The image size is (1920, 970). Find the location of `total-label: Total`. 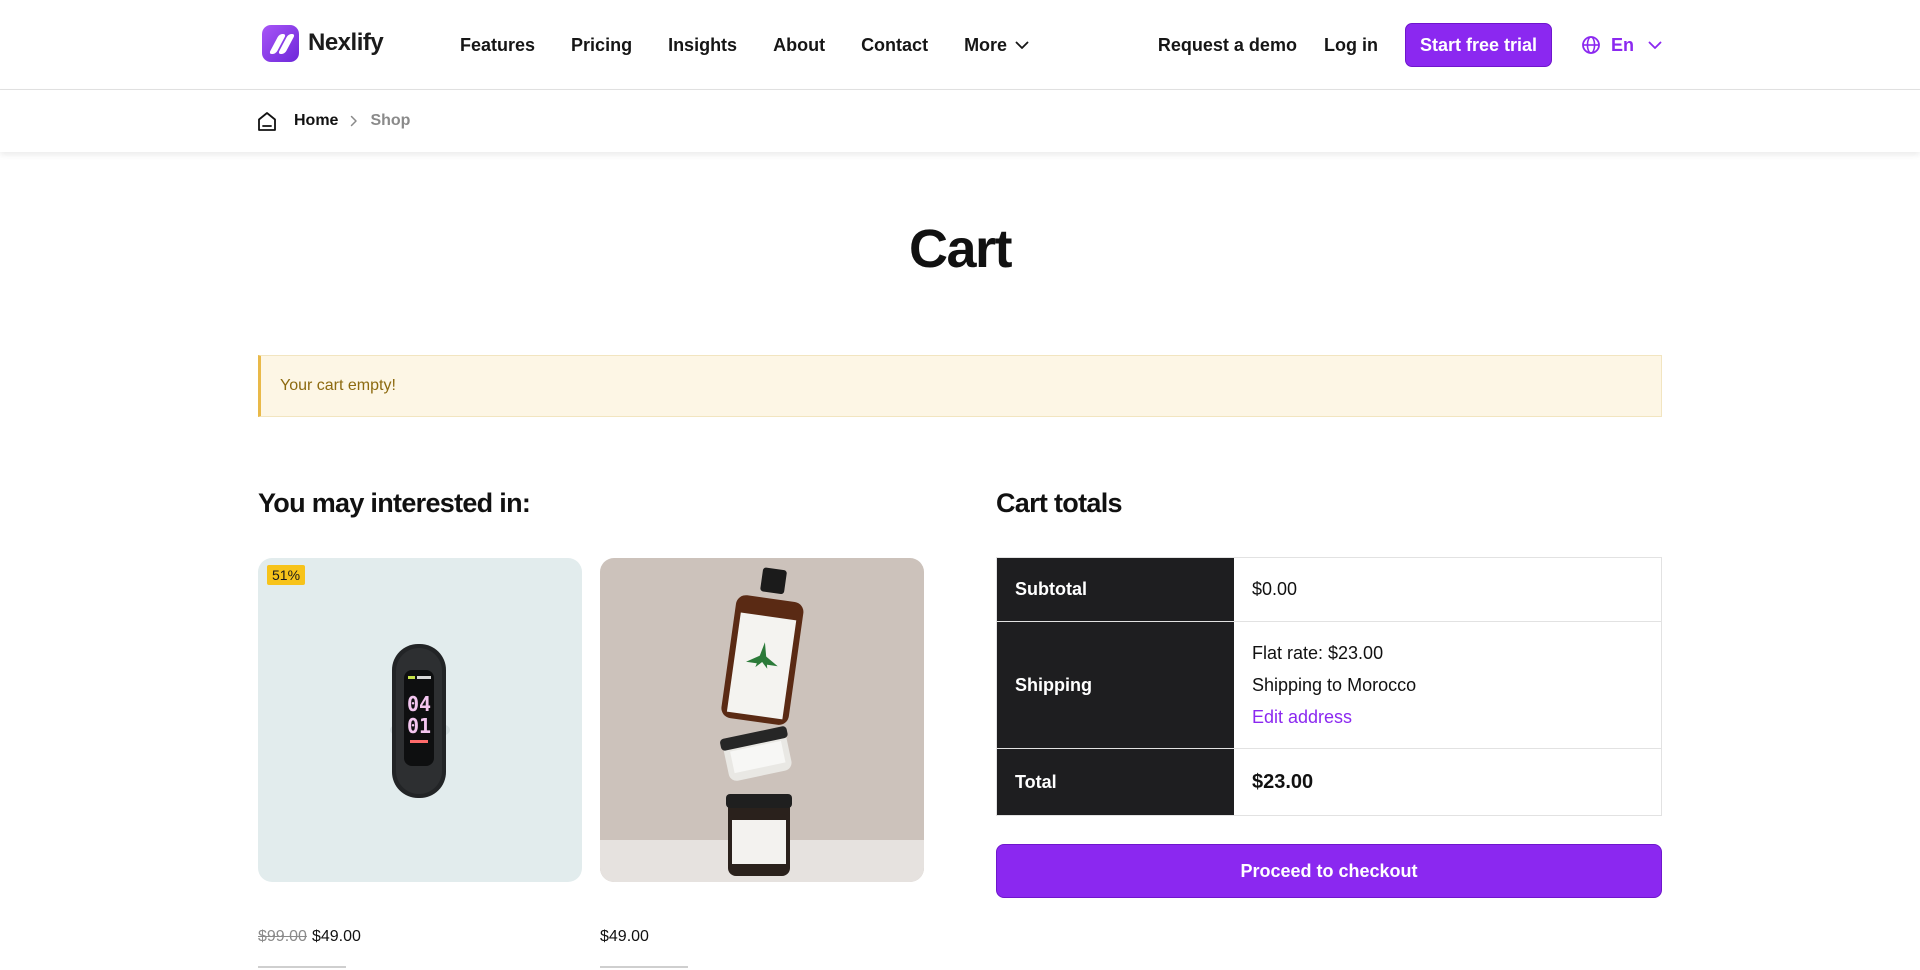

total-label: Total is located at coordinates (1115, 782).